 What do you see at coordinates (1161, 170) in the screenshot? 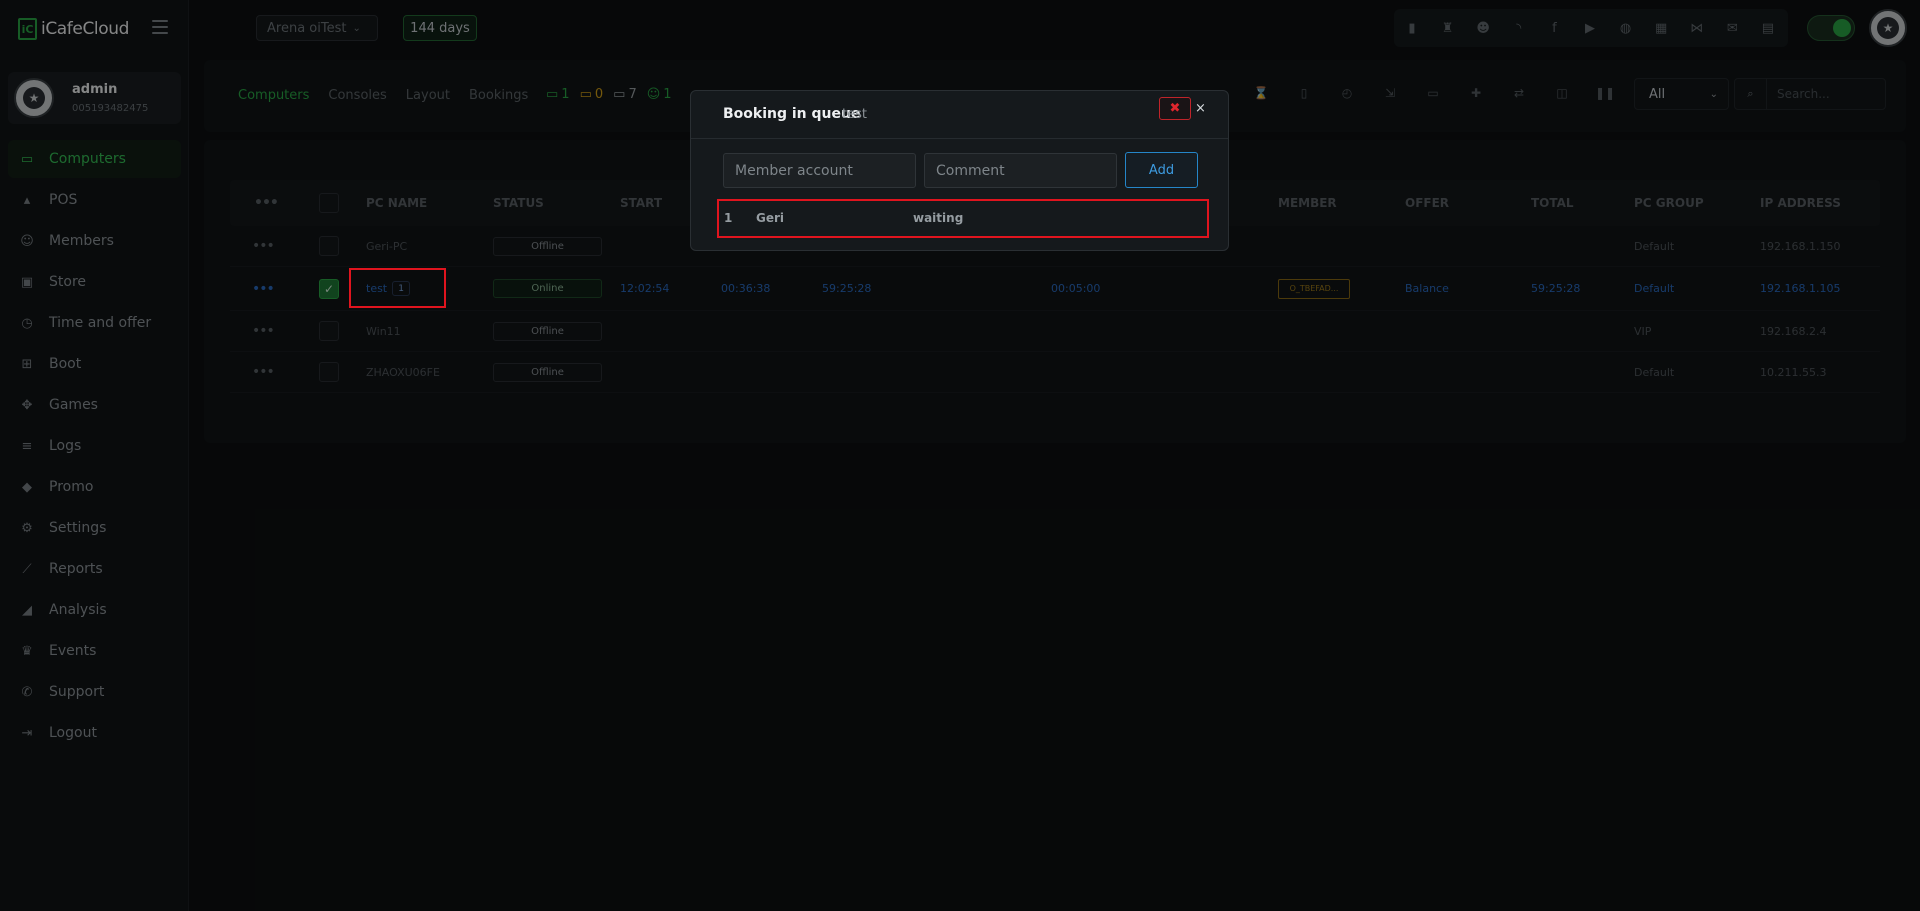
I see `add-booking-button: Add` at bounding box center [1161, 170].